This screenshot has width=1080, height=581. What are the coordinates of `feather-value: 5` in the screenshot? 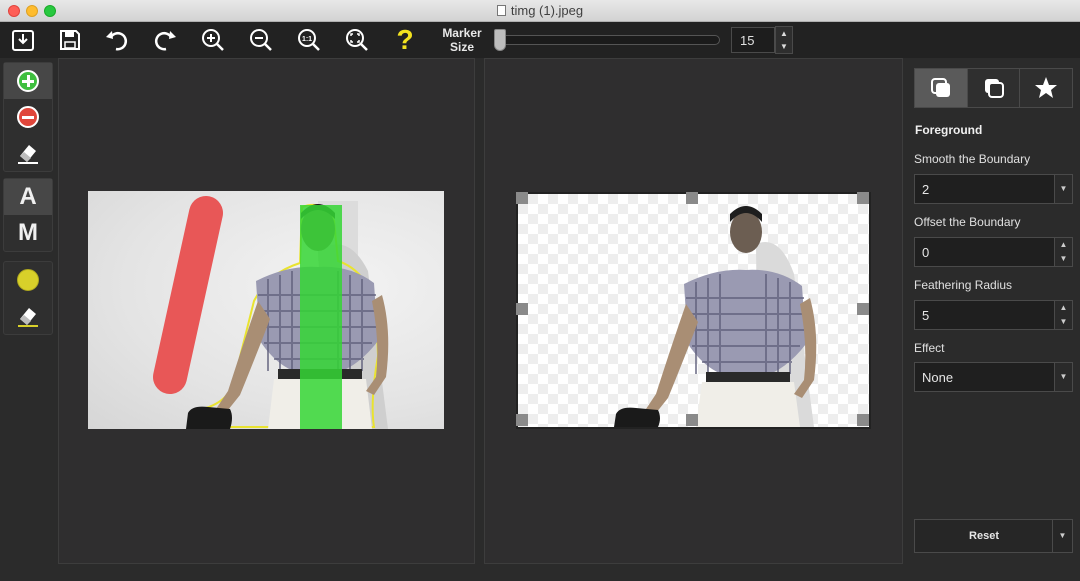 It's located at (926, 315).